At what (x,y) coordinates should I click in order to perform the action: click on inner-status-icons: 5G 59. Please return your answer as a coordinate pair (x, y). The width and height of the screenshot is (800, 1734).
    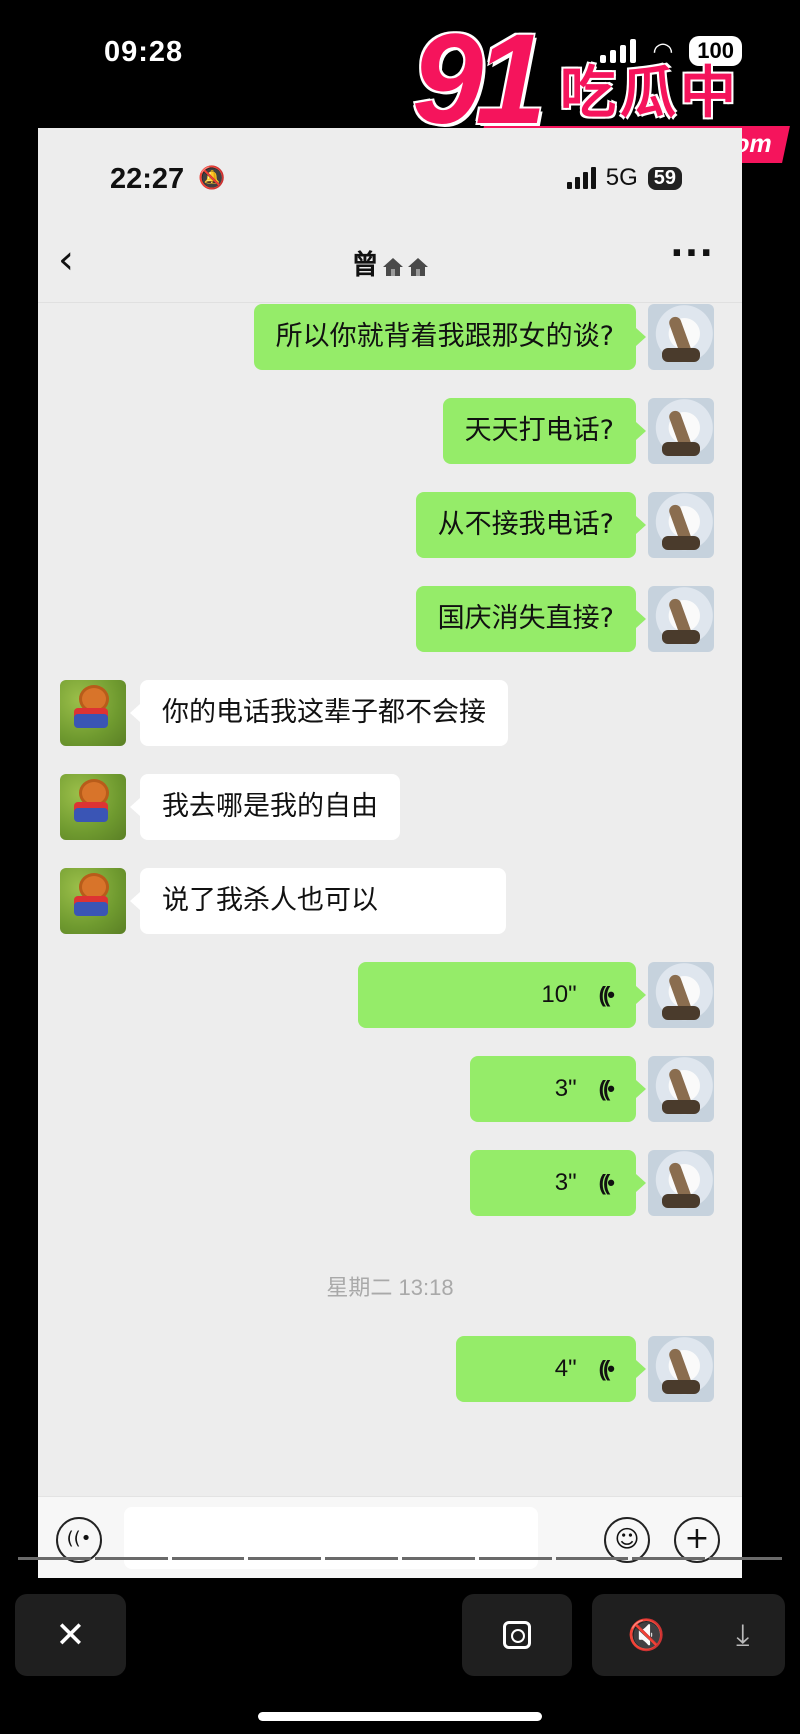
    Looking at the image, I should click on (624, 178).